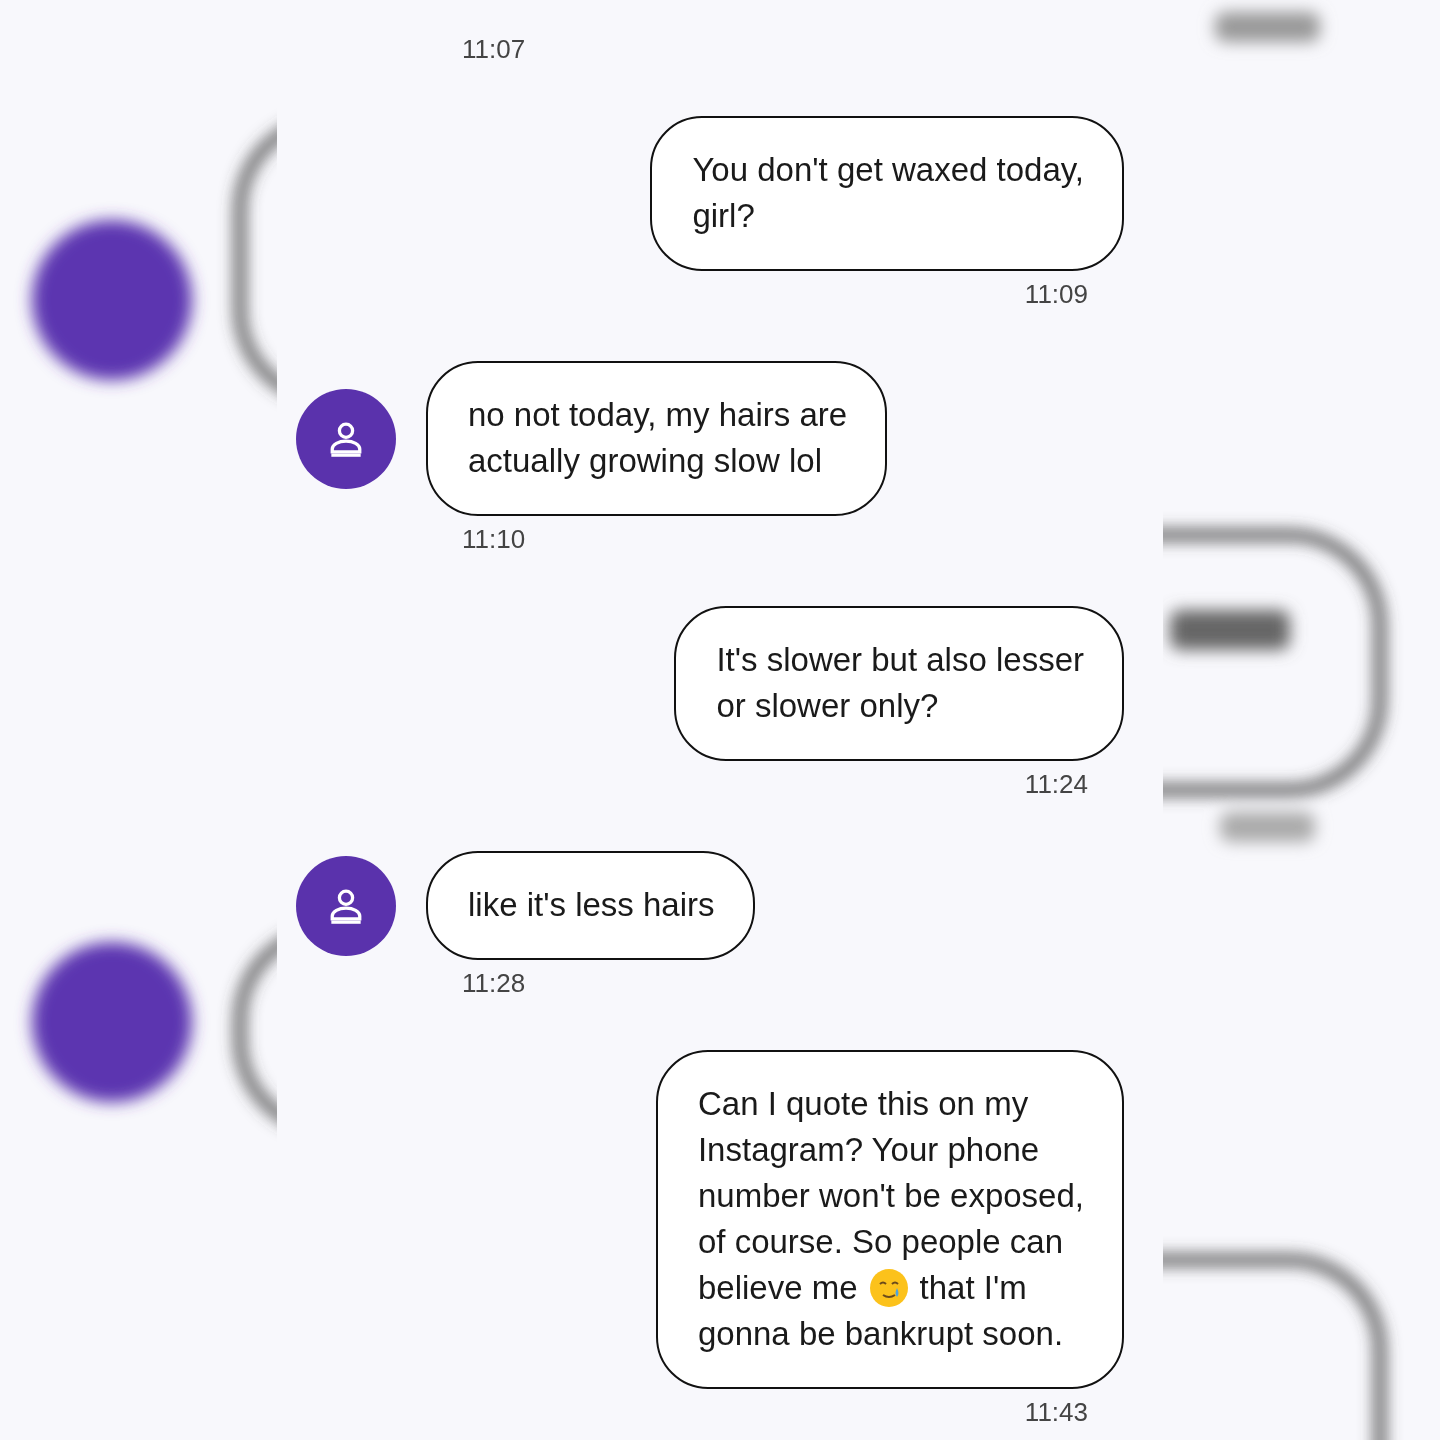 This screenshot has height=1440, width=1440. What do you see at coordinates (657, 438) in the screenshot?
I see `message-bubble: no not today, my hairs are actually growing slow lol` at bounding box center [657, 438].